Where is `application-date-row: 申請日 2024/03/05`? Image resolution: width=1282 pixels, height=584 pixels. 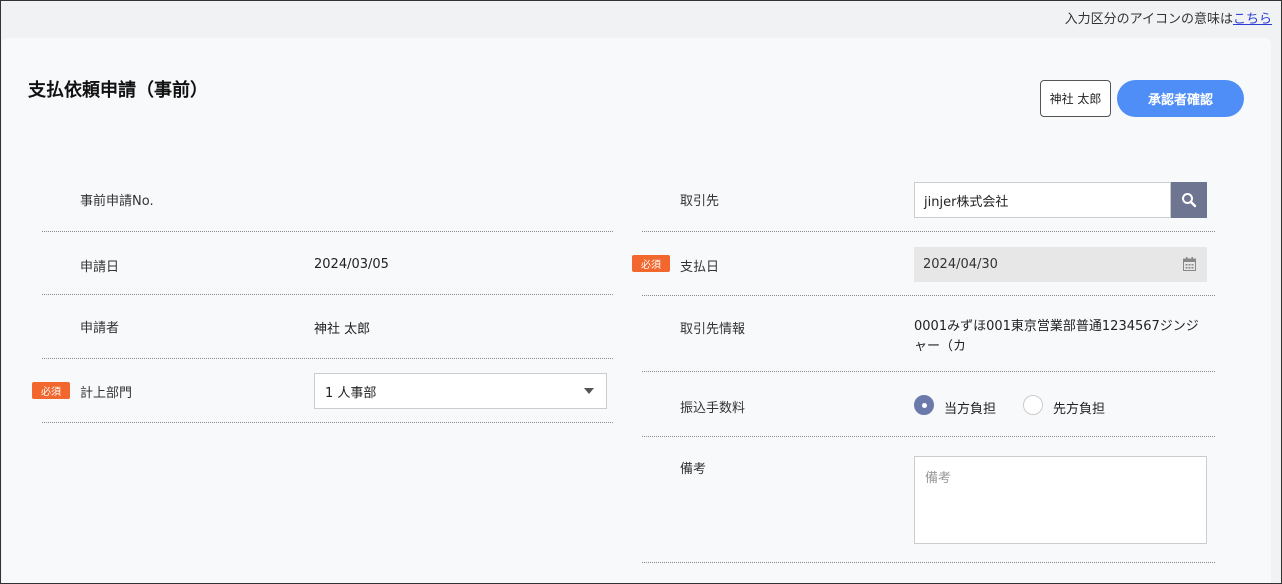 application-date-row: 申請日 2024/03/05 is located at coordinates (327, 263).